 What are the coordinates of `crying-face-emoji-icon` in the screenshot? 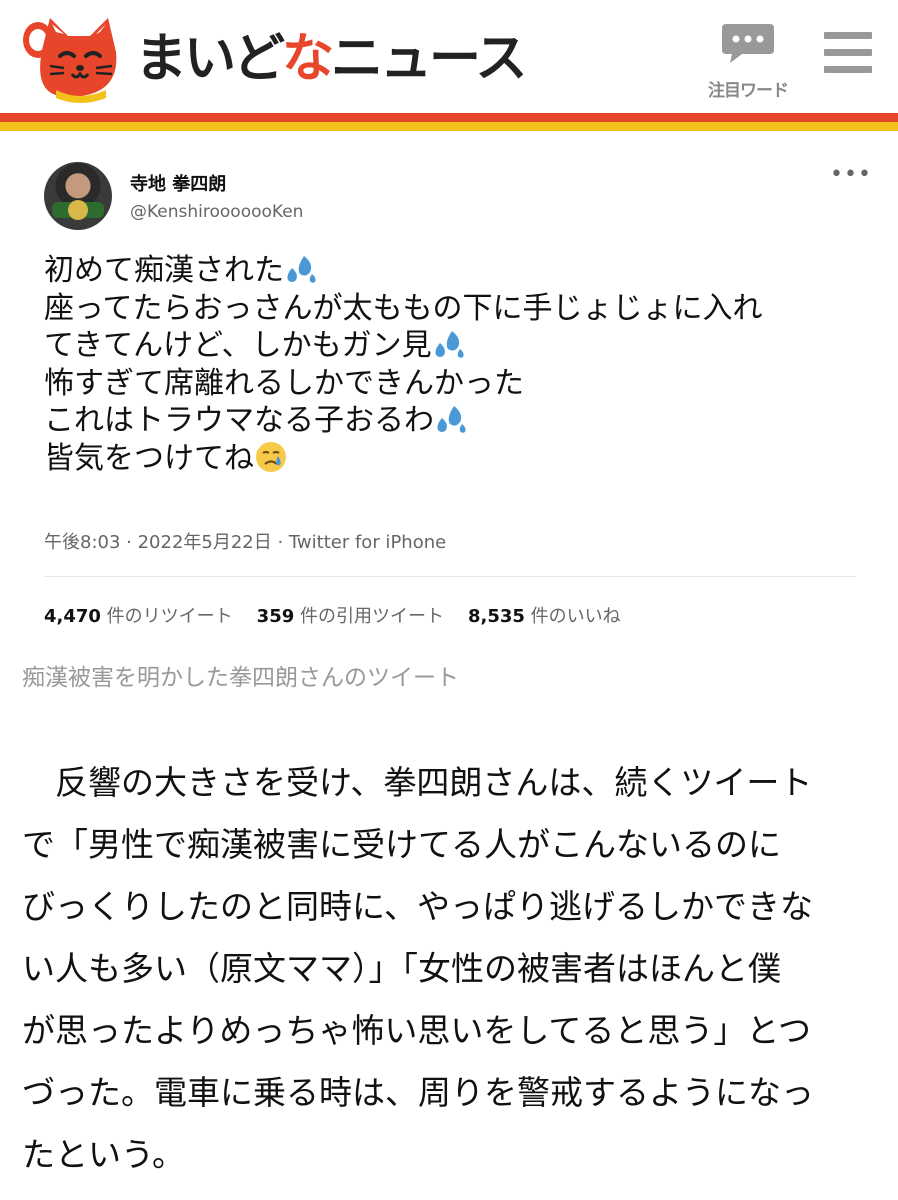 It's located at (271, 456).